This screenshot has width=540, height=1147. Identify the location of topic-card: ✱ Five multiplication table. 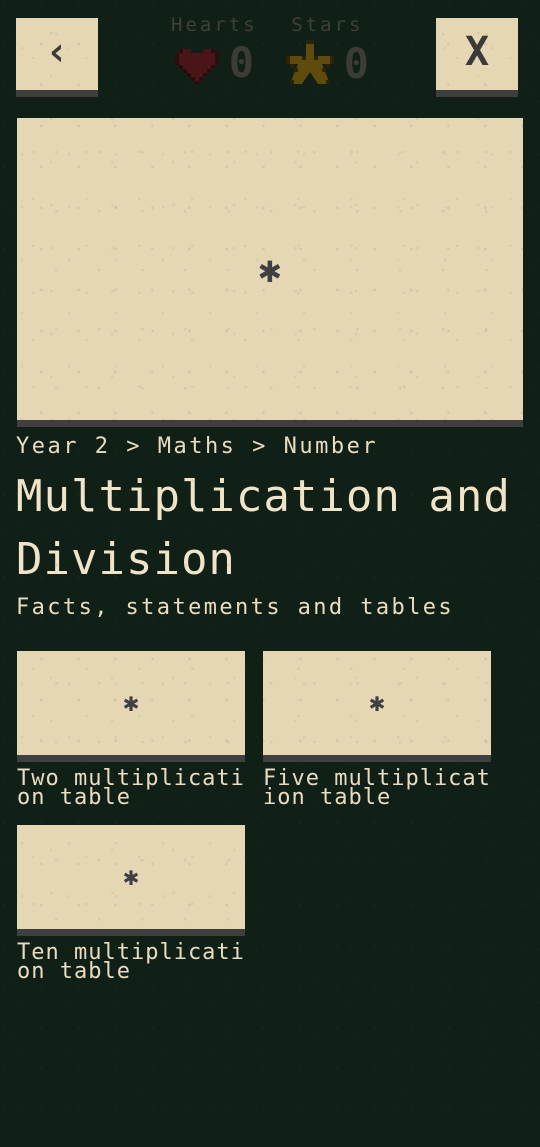
(377, 730).